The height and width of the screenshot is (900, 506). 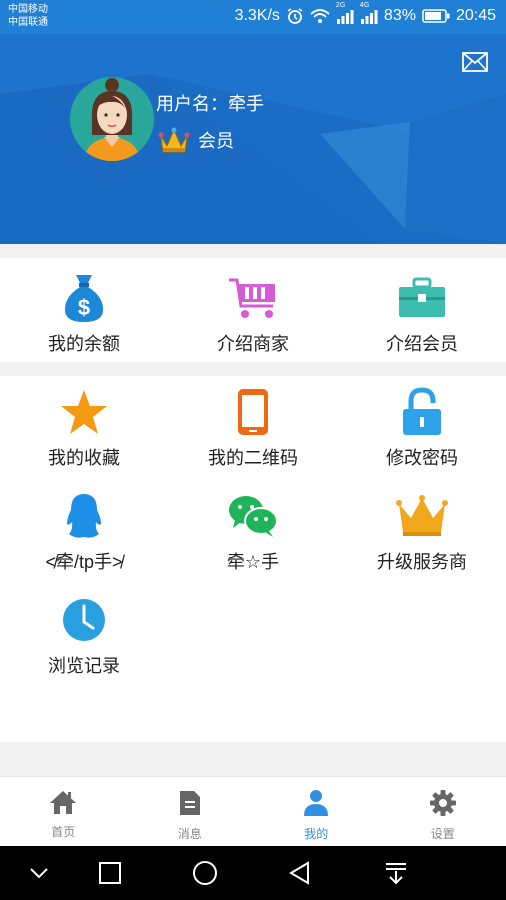 What do you see at coordinates (316, 834) in the screenshot?
I see `nav-mine-label: 我的` at bounding box center [316, 834].